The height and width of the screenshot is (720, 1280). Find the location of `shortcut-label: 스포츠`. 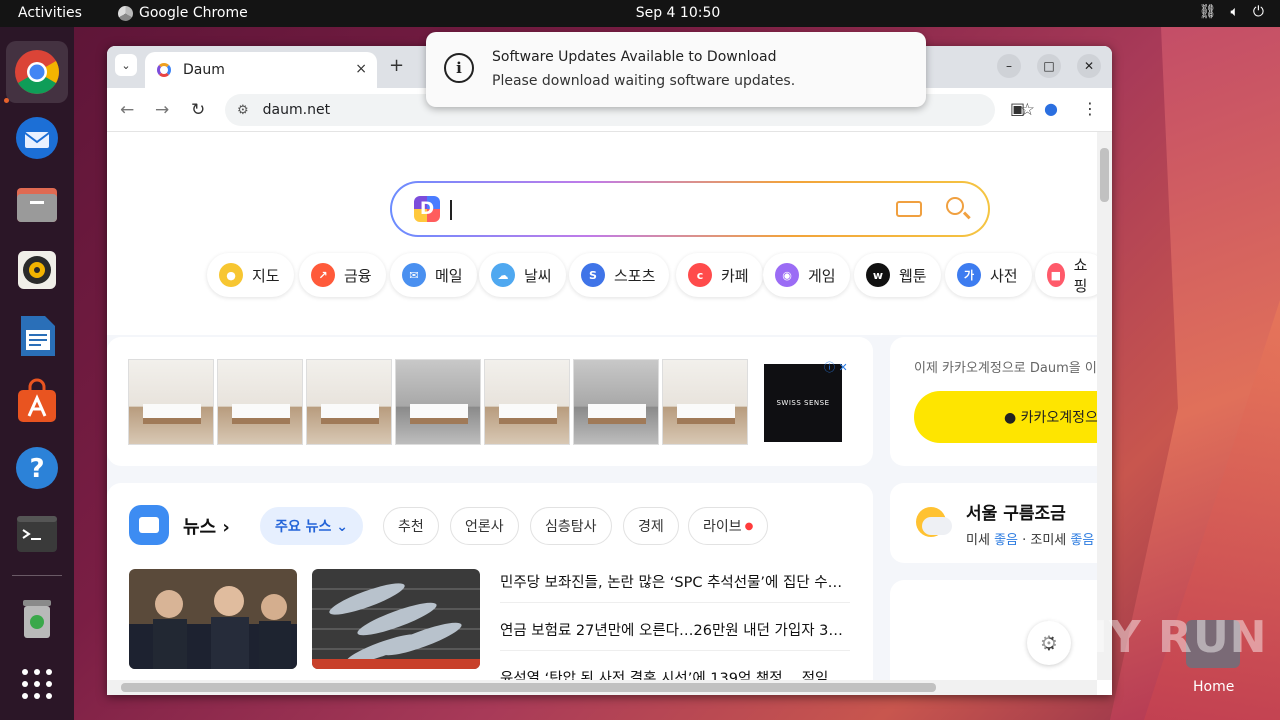

shortcut-label: 스포츠 is located at coordinates (635, 275).